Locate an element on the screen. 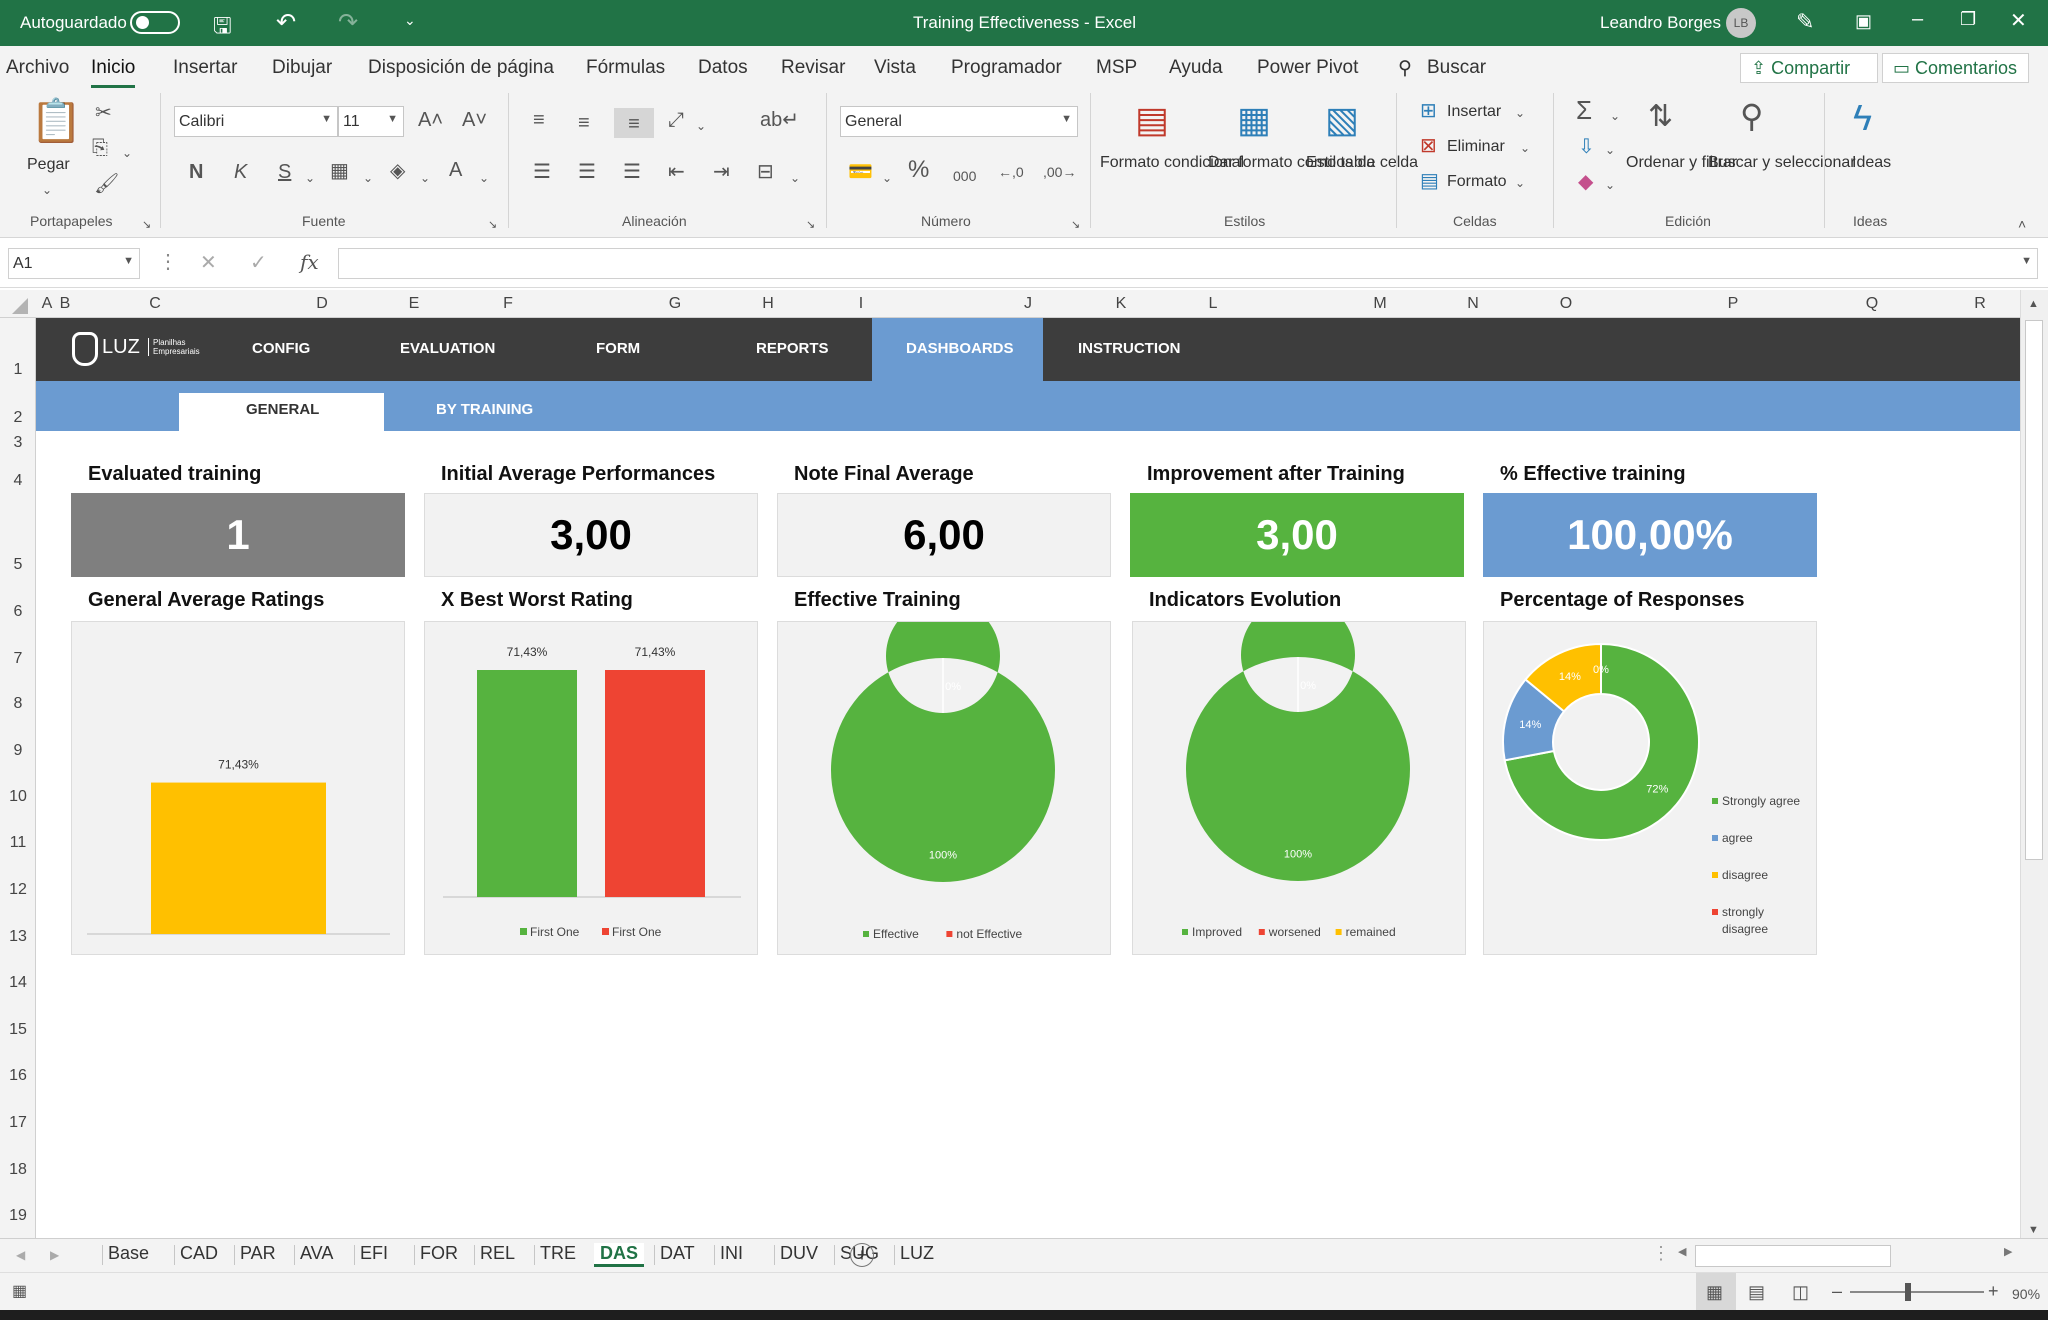 This screenshot has width=2048, height=1320. clear-dropdown-icon: ⌄ is located at coordinates (1610, 185).